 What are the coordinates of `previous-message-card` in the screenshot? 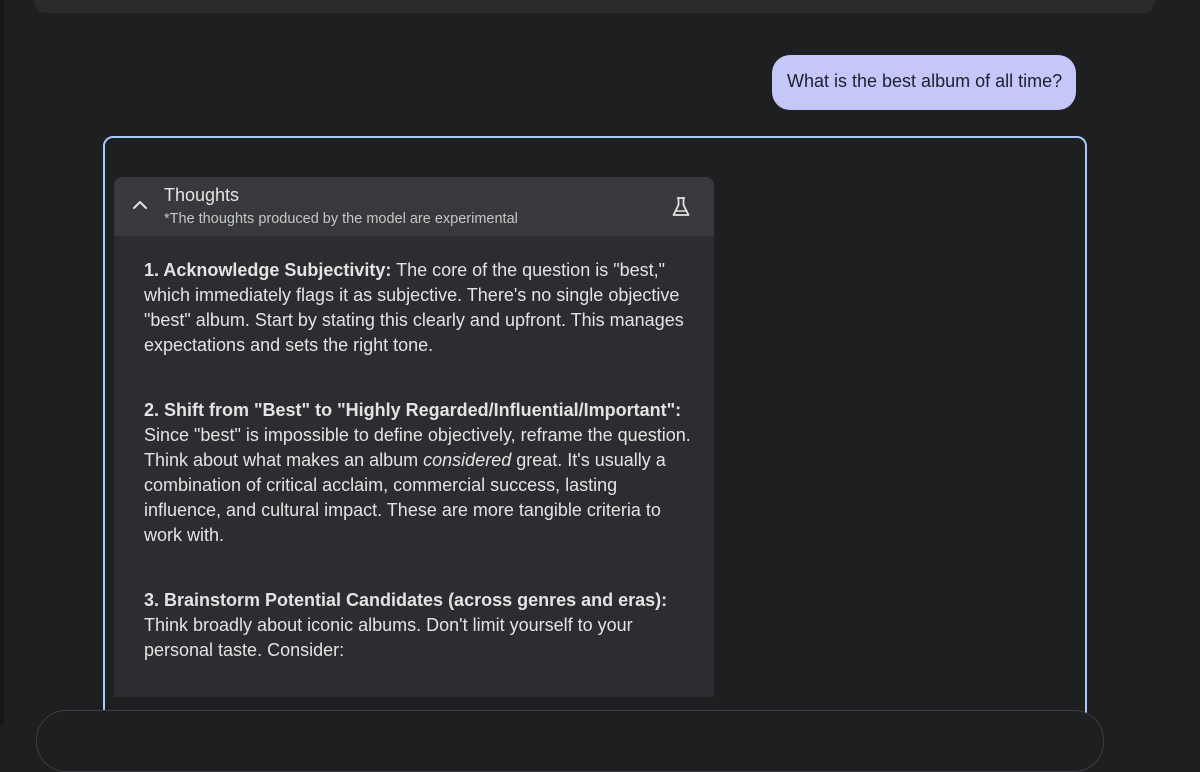 It's located at (594, 6).